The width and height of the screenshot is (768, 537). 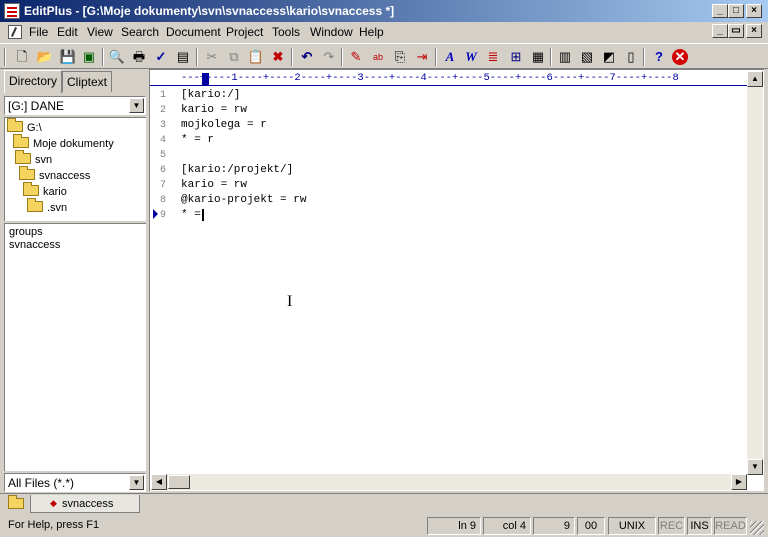 What do you see at coordinates (159, 482) in the screenshot?
I see `scroll-left-button: ◀` at bounding box center [159, 482].